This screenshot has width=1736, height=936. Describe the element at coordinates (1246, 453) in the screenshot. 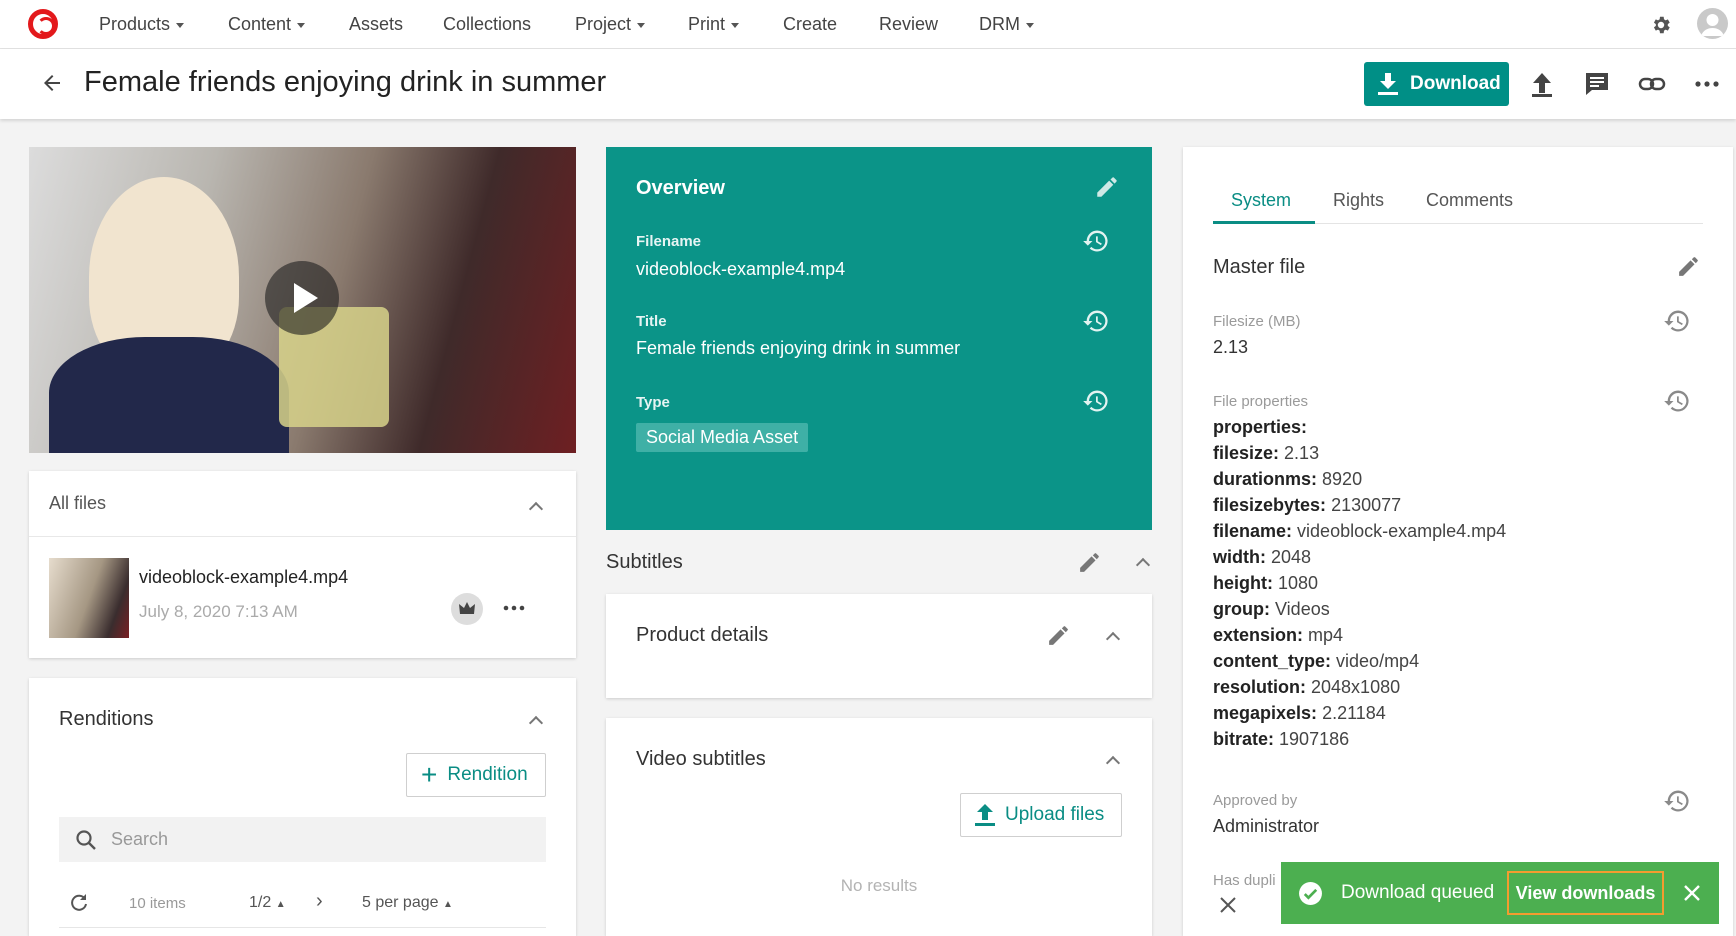

I see `prop-key: filesize:` at that location.